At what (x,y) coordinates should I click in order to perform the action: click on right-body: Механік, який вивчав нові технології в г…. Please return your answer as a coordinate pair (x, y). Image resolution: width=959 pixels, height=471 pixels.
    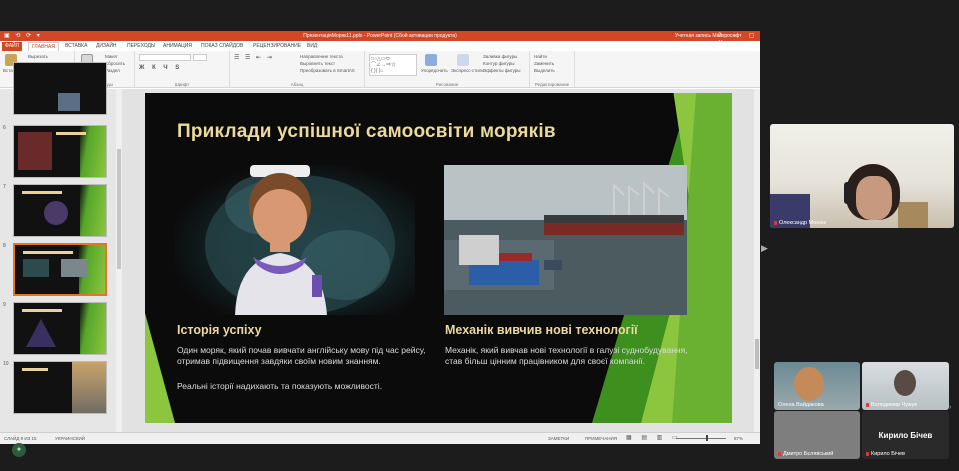
    Looking at the image, I should click on (566, 355).